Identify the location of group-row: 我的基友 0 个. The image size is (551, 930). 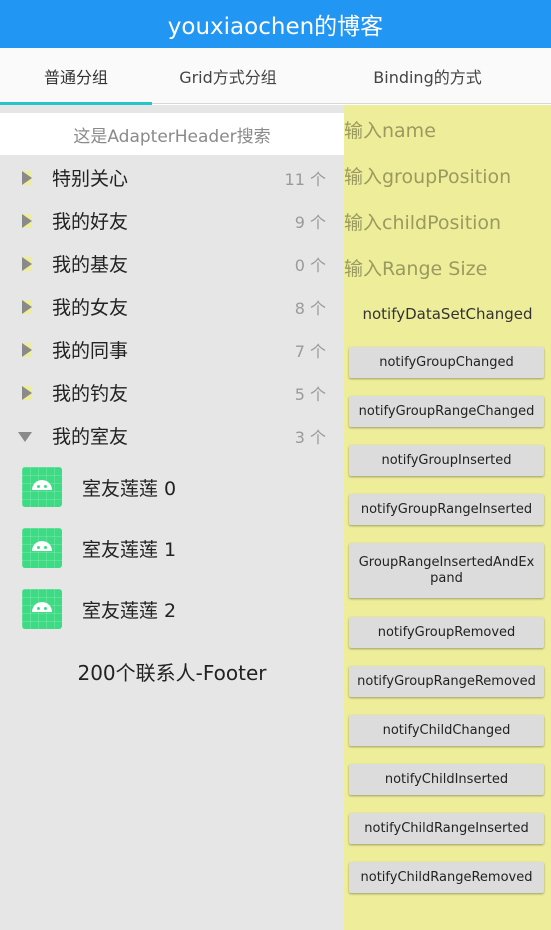
(172, 263).